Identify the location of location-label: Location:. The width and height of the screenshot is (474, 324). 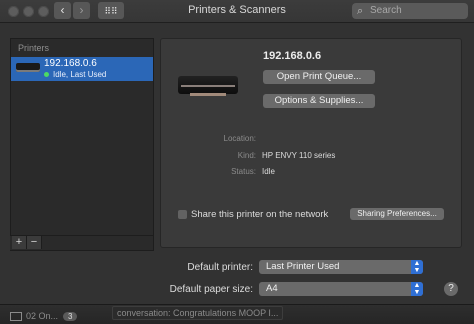
(239, 138).